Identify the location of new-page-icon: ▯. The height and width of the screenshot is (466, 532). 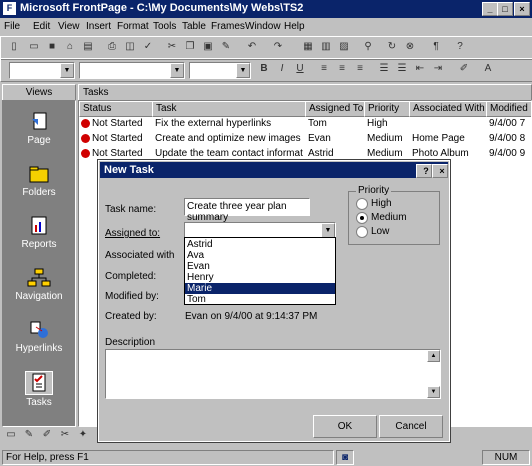
(14, 47).